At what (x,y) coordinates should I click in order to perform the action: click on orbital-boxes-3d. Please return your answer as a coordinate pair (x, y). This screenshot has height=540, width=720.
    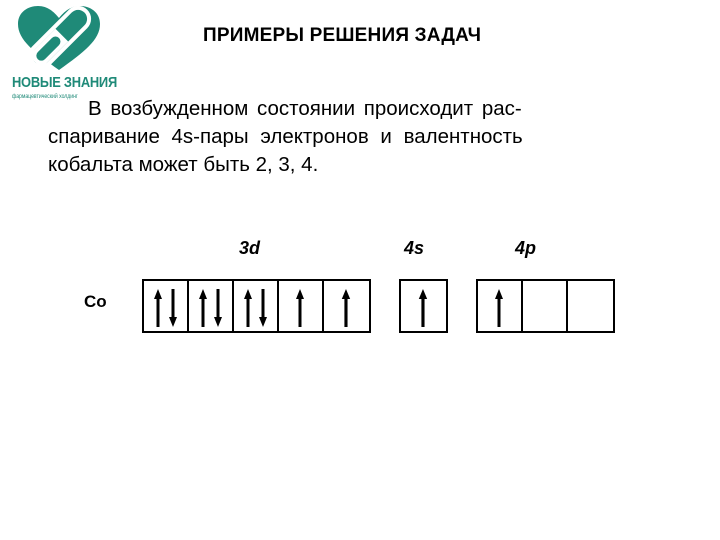
    Looking at the image, I should click on (256, 306).